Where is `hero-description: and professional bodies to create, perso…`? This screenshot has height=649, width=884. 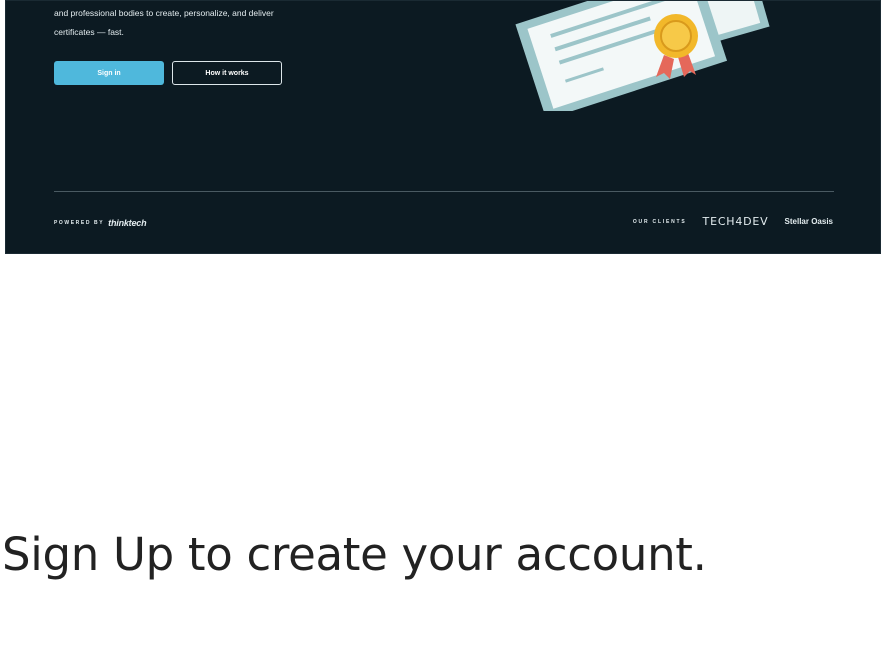
hero-description: and professional bodies to create, perso… is located at coordinates (164, 22).